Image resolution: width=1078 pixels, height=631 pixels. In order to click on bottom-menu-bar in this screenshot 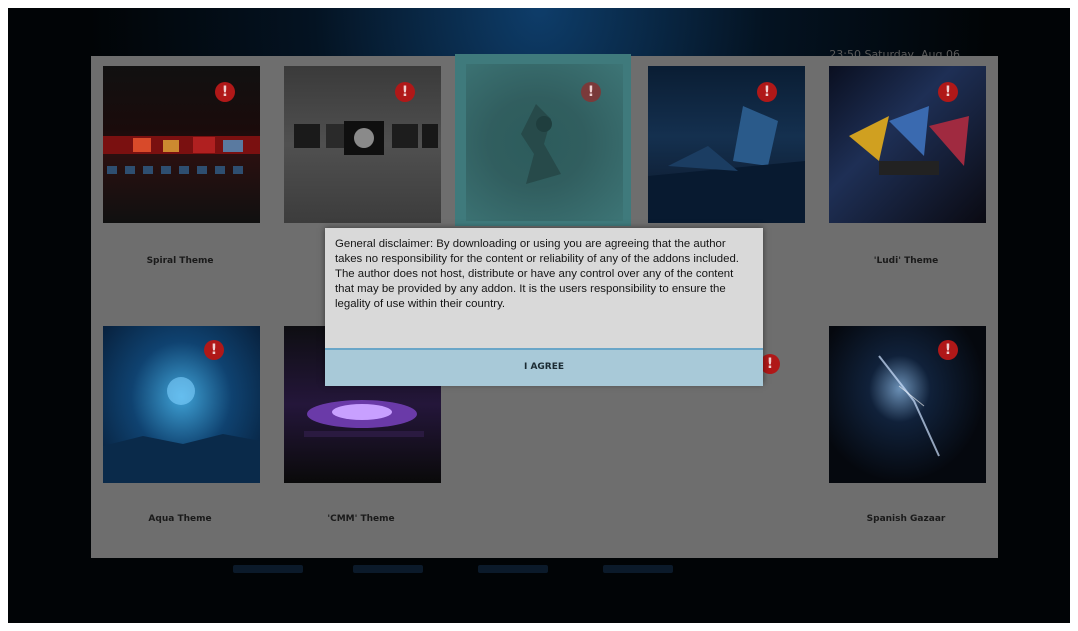, I will do `click(539, 570)`.